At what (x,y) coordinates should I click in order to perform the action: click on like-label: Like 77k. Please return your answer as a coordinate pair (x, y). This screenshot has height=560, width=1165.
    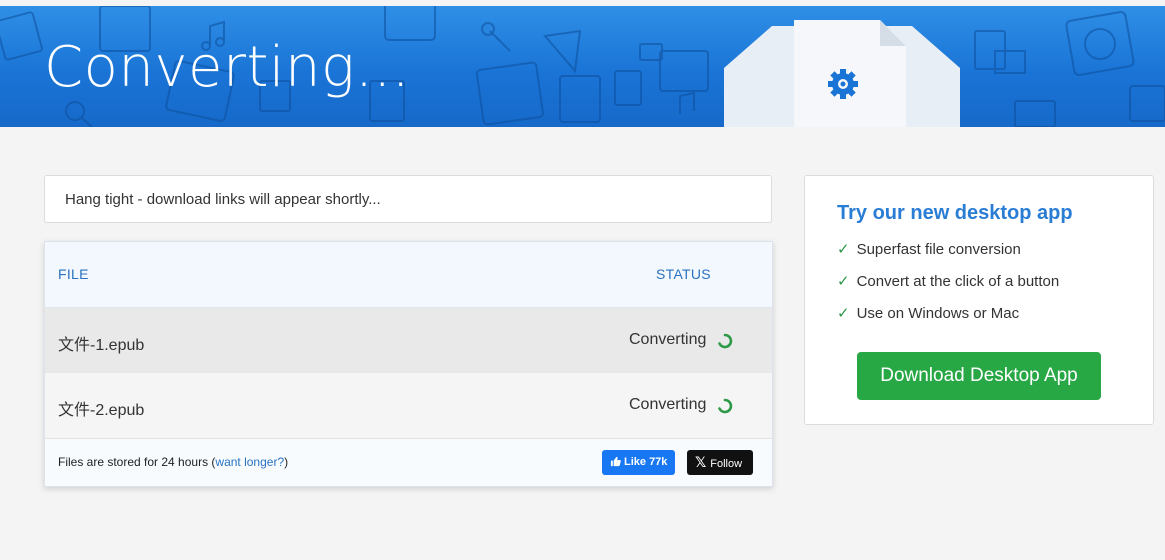
    Looking at the image, I should click on (646, 462).